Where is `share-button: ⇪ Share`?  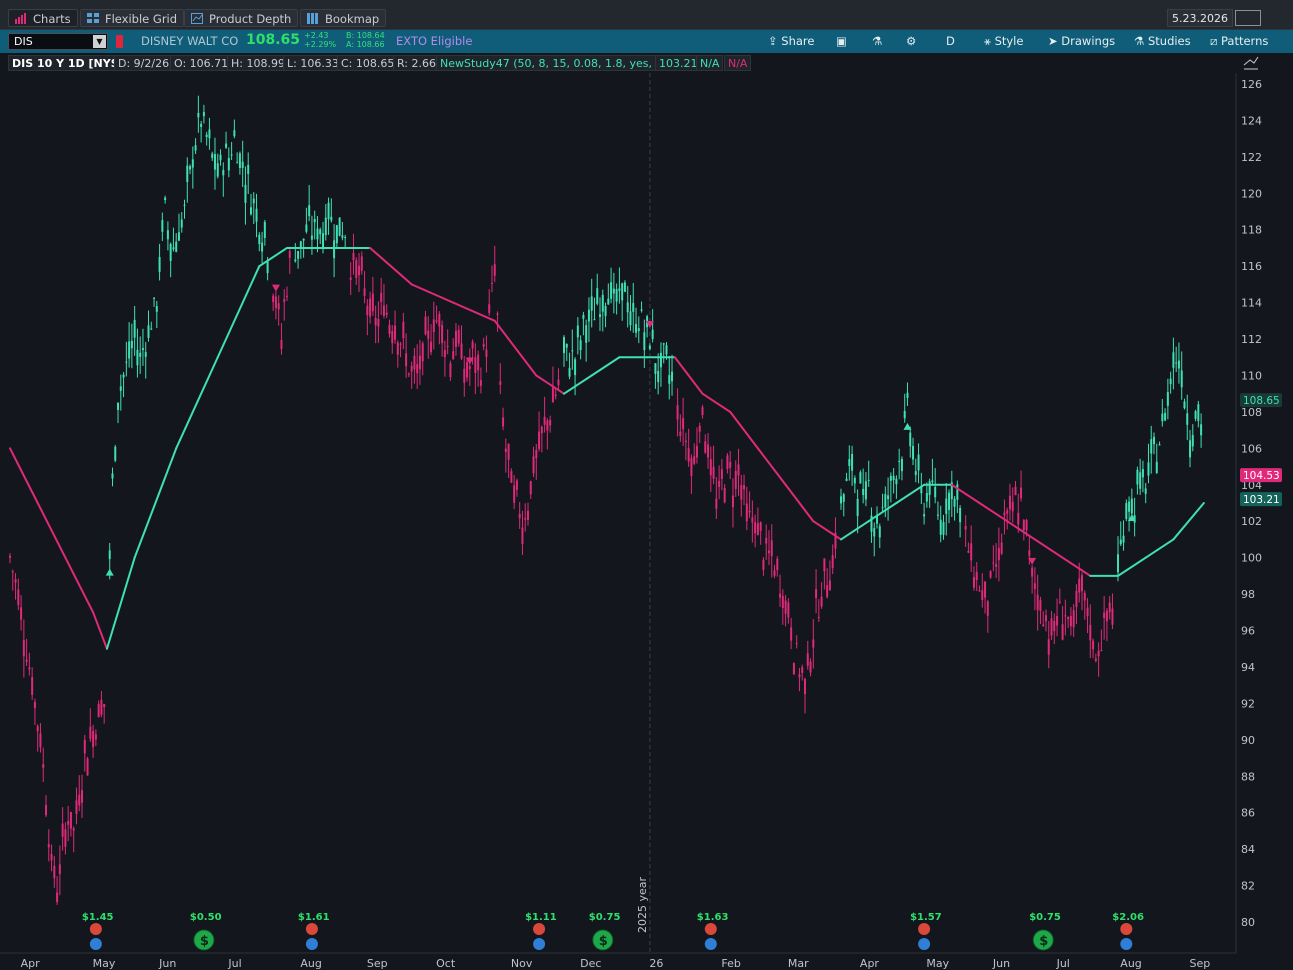
share-button: ⇪ Share is located at coordinates (791, 41).